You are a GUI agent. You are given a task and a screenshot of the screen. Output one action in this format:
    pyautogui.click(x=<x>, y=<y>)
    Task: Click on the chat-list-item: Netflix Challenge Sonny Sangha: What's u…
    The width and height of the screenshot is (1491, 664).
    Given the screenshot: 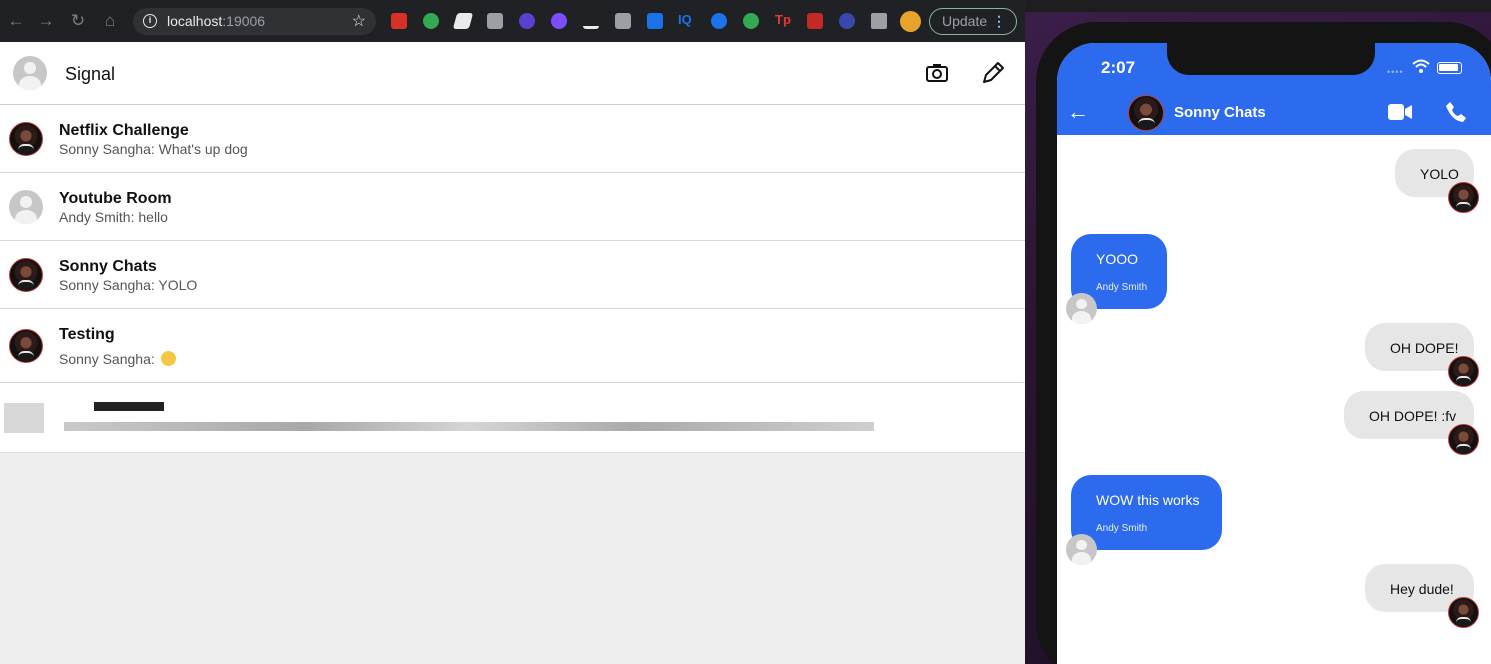 What is the action you would take?
    pyautogui.click(x=512, y=139)
    